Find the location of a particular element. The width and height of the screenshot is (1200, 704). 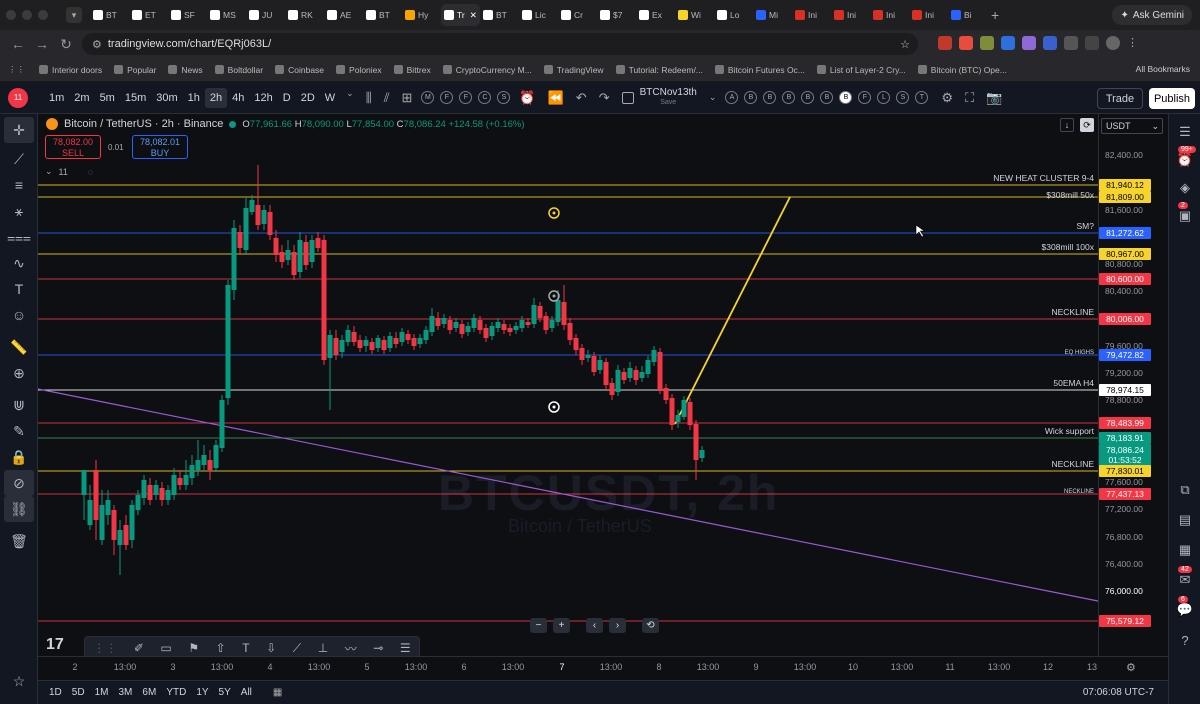

bookmark-star-icon: ☆ is located at coordinates (905, 44).